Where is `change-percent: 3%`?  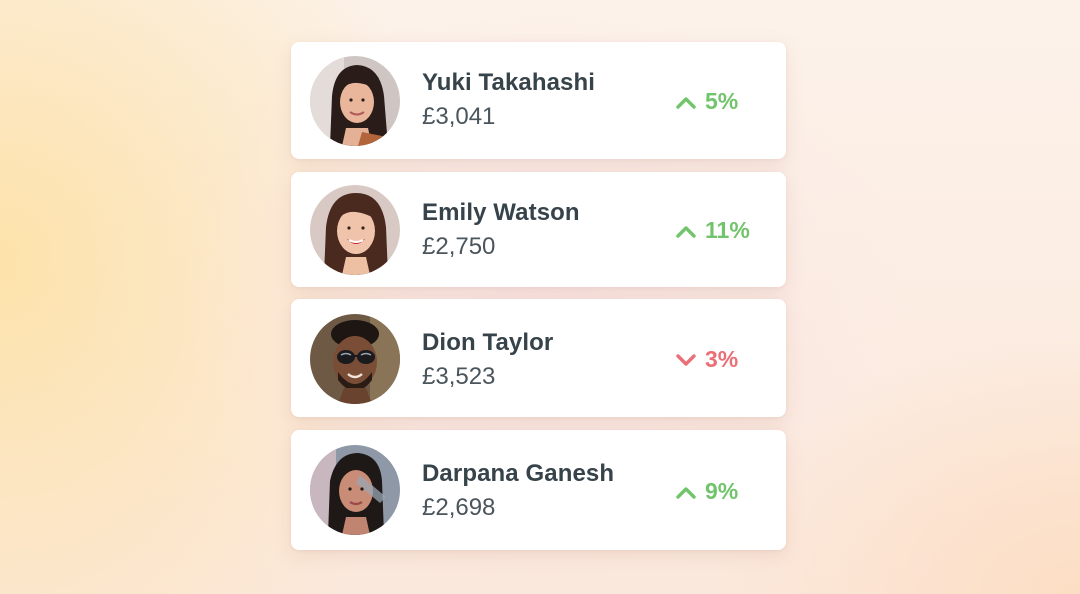 change-percent: 3% is located at coordinates (722, 359).